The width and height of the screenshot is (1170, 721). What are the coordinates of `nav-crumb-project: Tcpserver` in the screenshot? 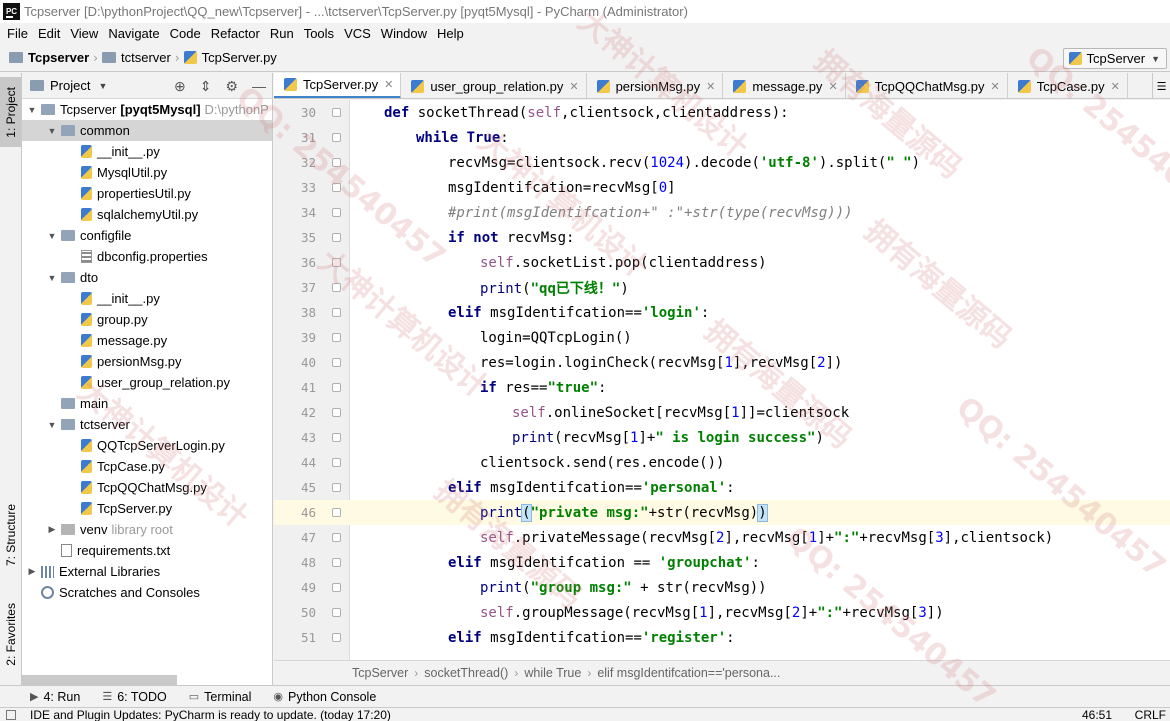 It's located at (44, 57).